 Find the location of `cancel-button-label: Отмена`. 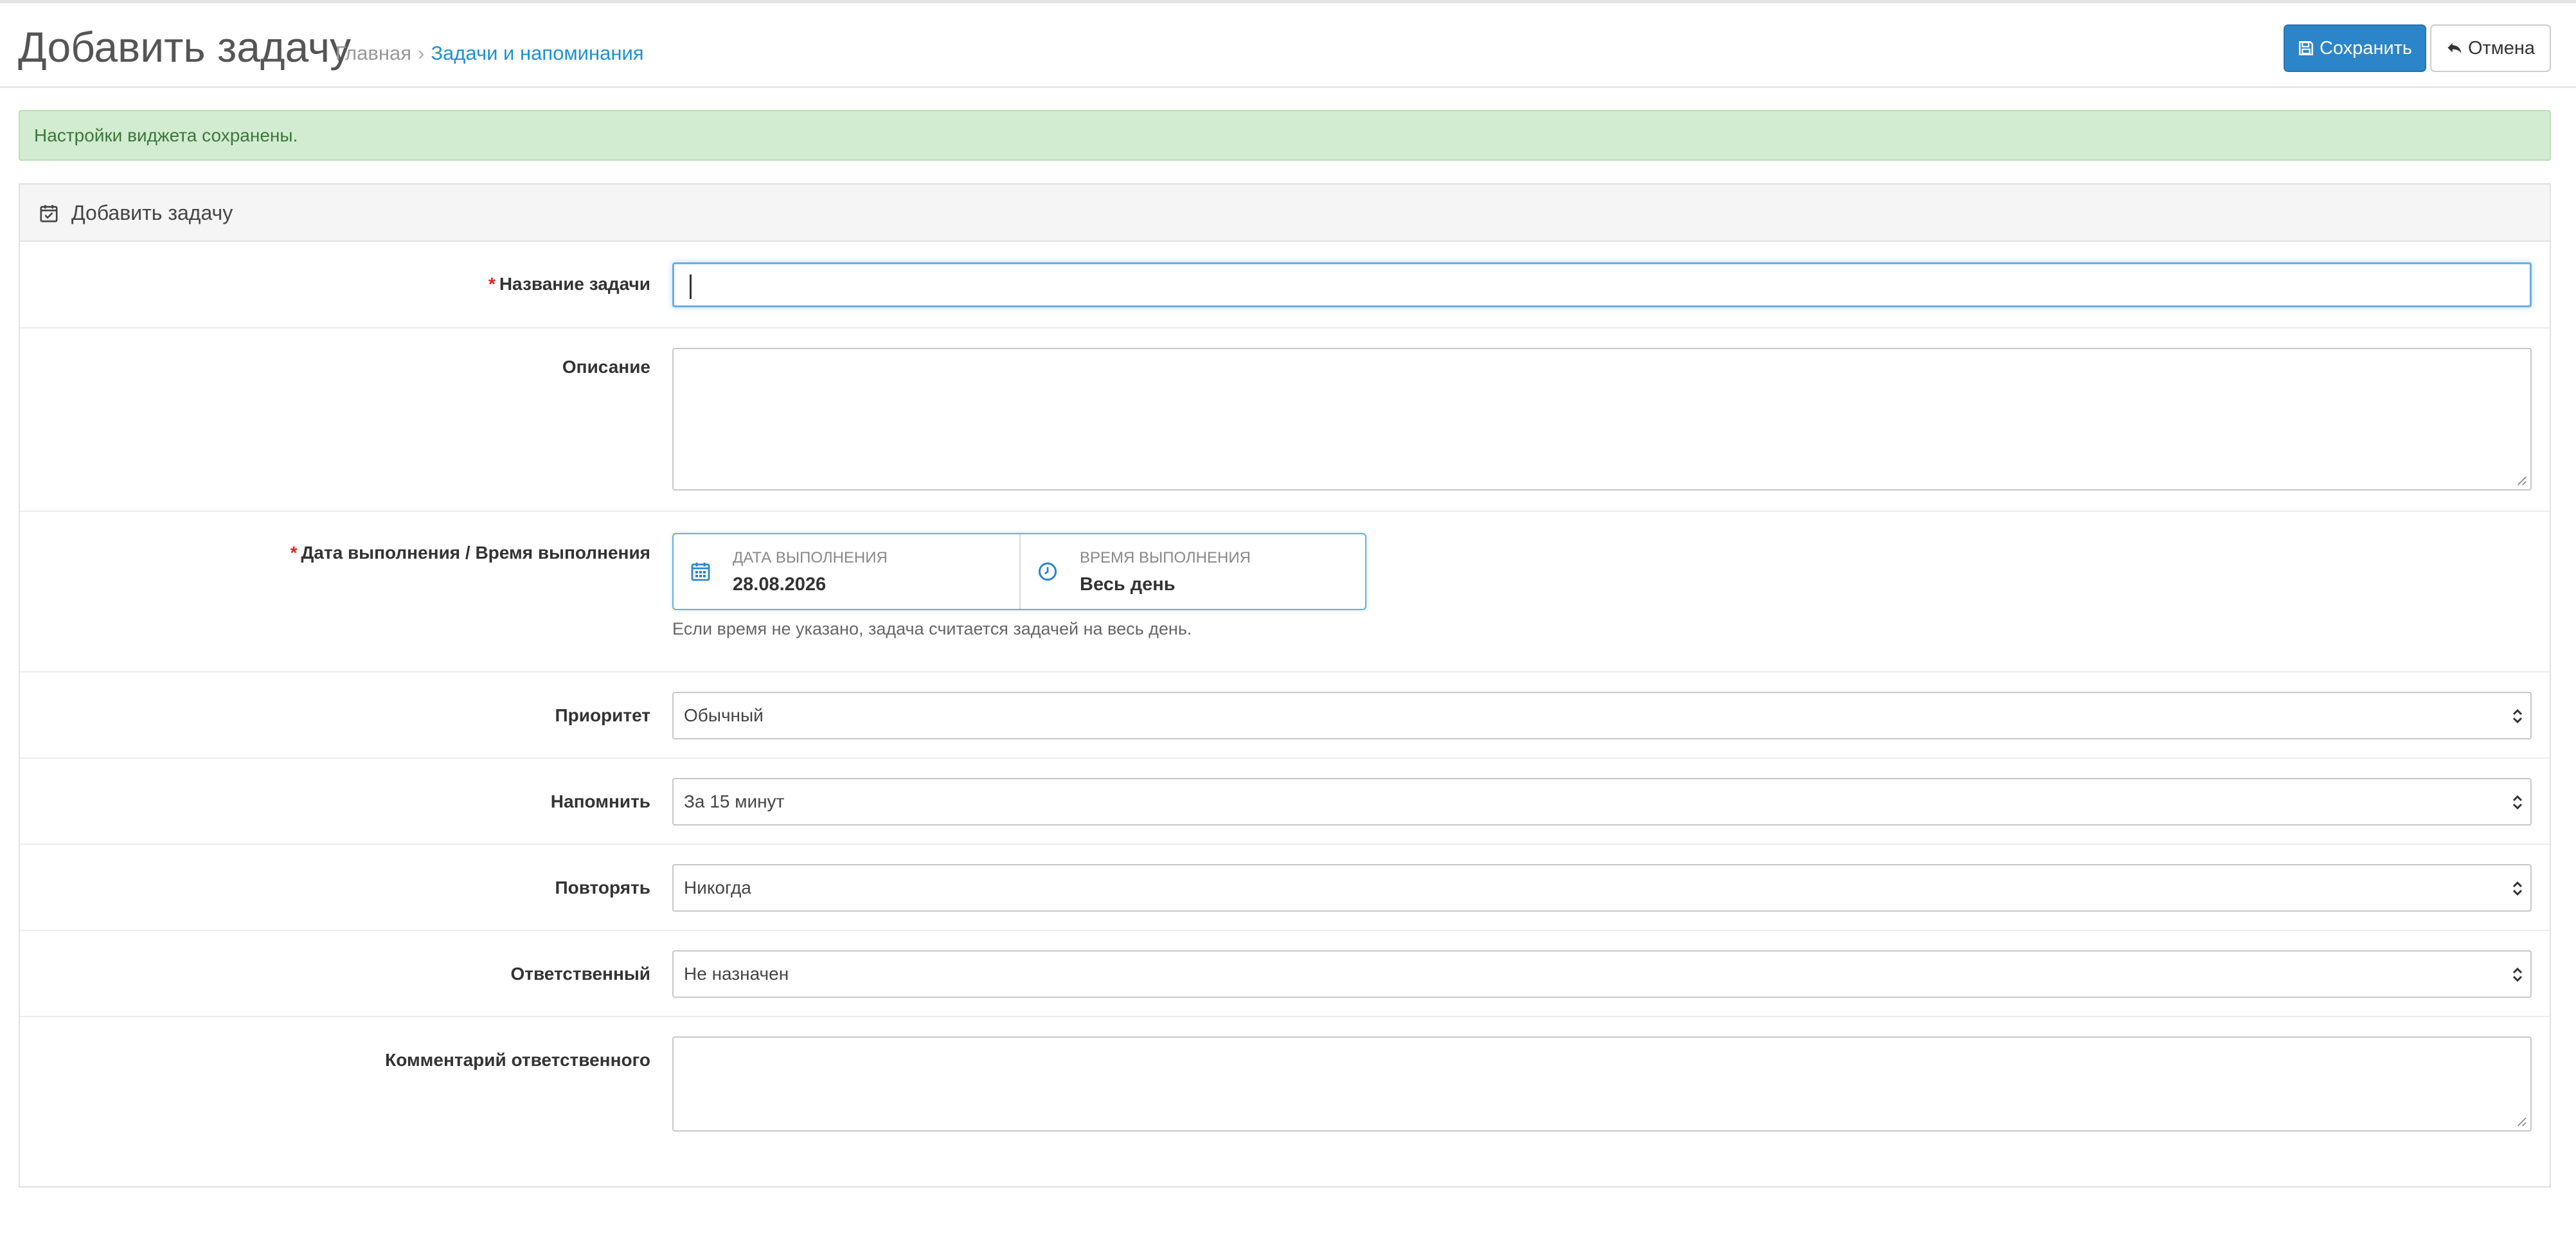

cancel-button-label: Отмена is located at coordinates (2501, 48).